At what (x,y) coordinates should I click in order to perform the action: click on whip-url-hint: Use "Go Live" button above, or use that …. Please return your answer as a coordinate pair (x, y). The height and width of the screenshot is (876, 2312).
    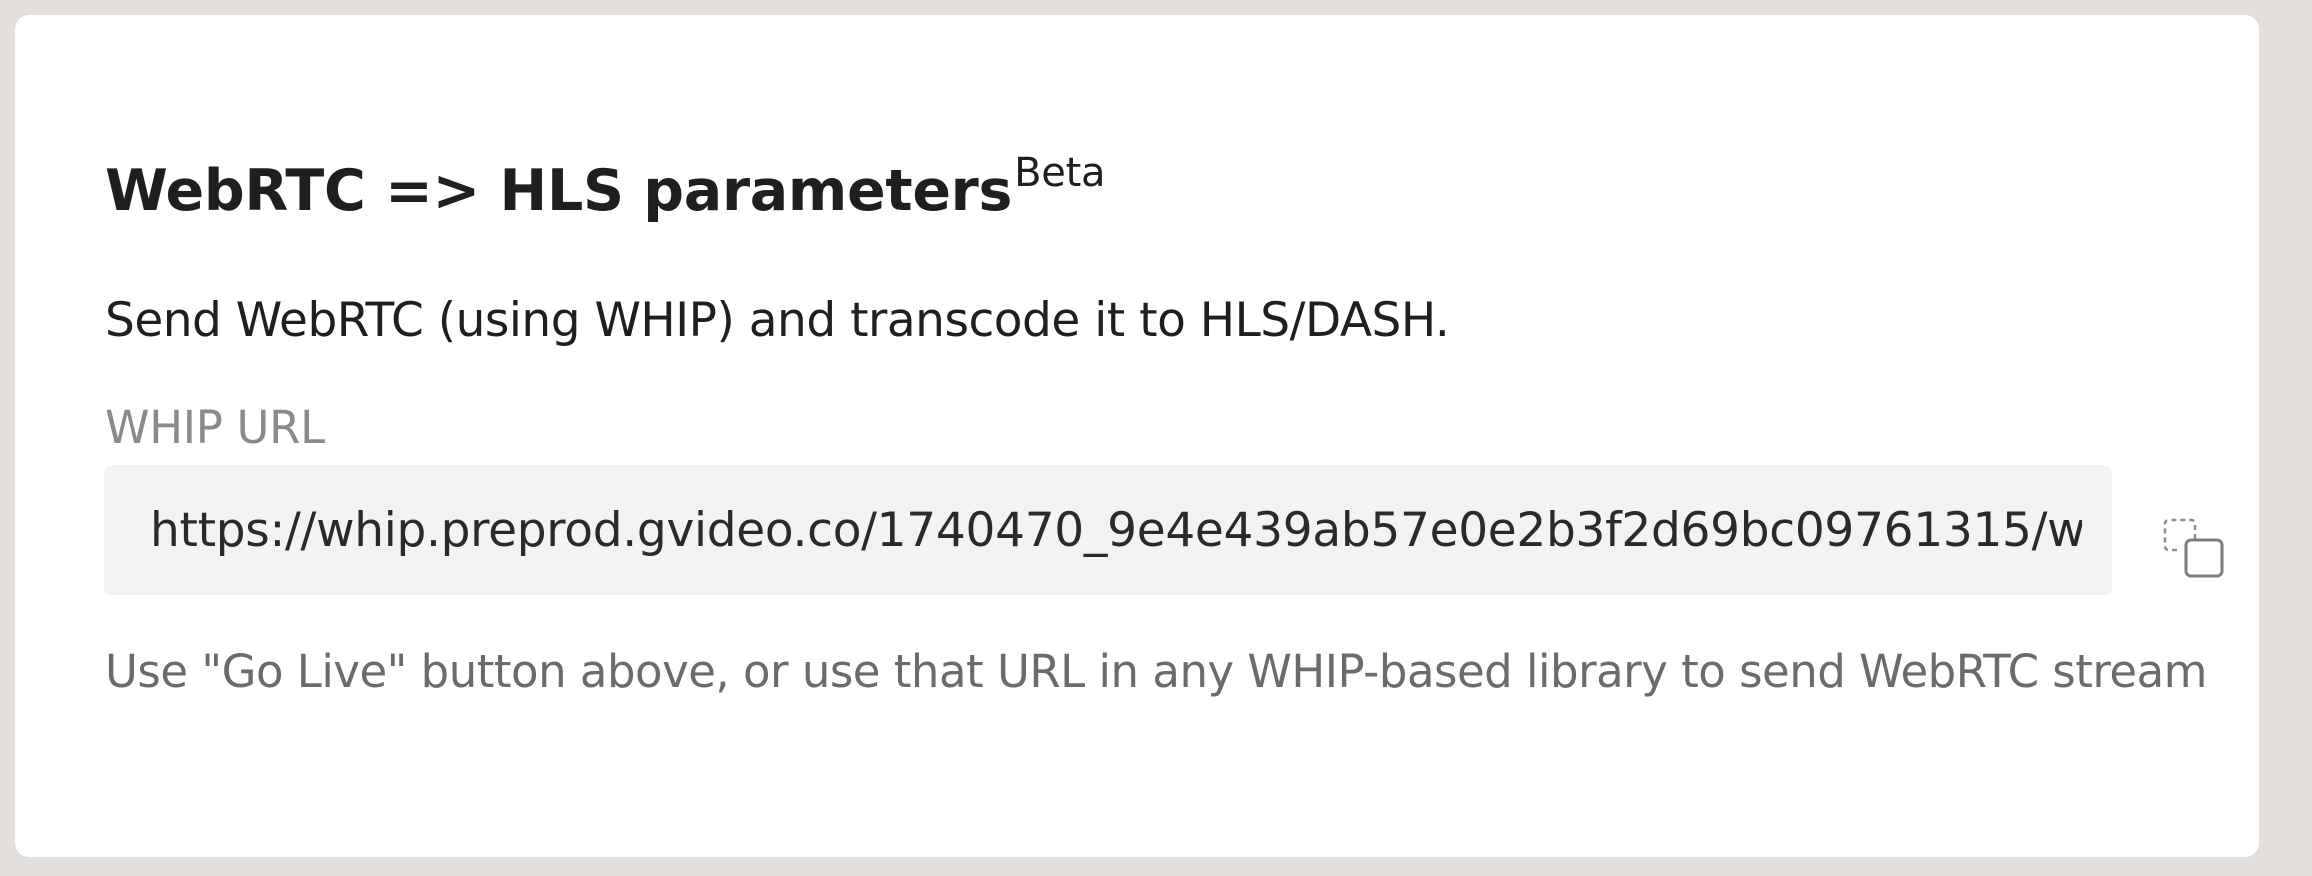
    Looking at the image, I should click on (1156, 671).